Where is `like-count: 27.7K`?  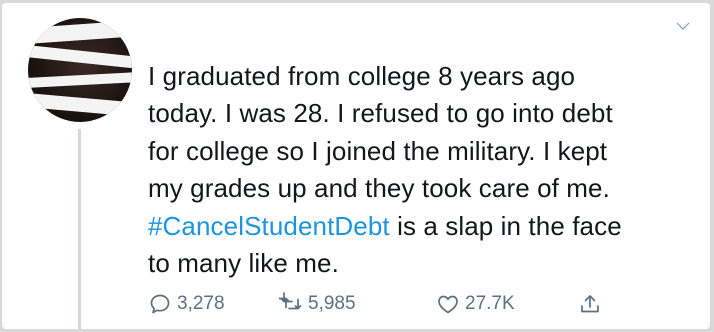 like-count: 27.7K is located at coordinates (490, 303).